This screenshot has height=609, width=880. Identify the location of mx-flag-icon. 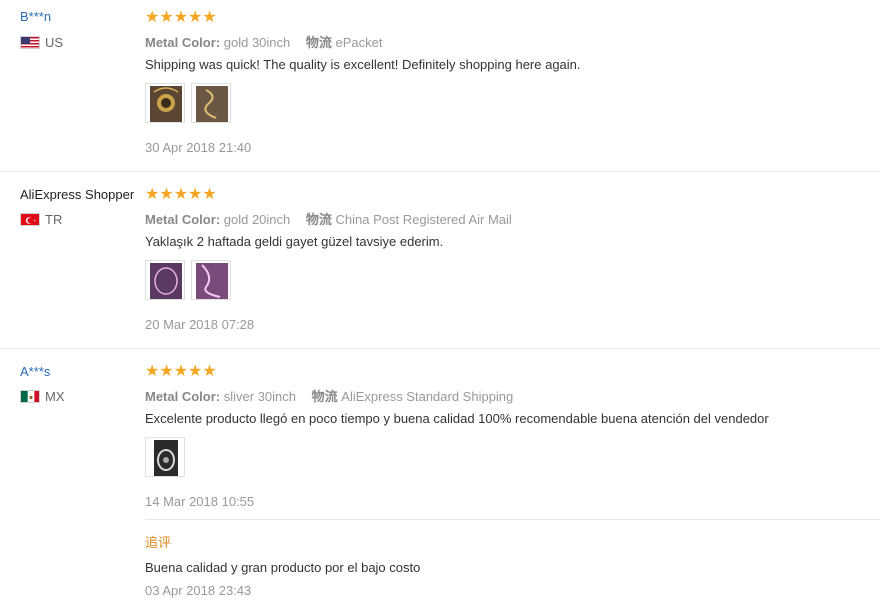
(30, 396).